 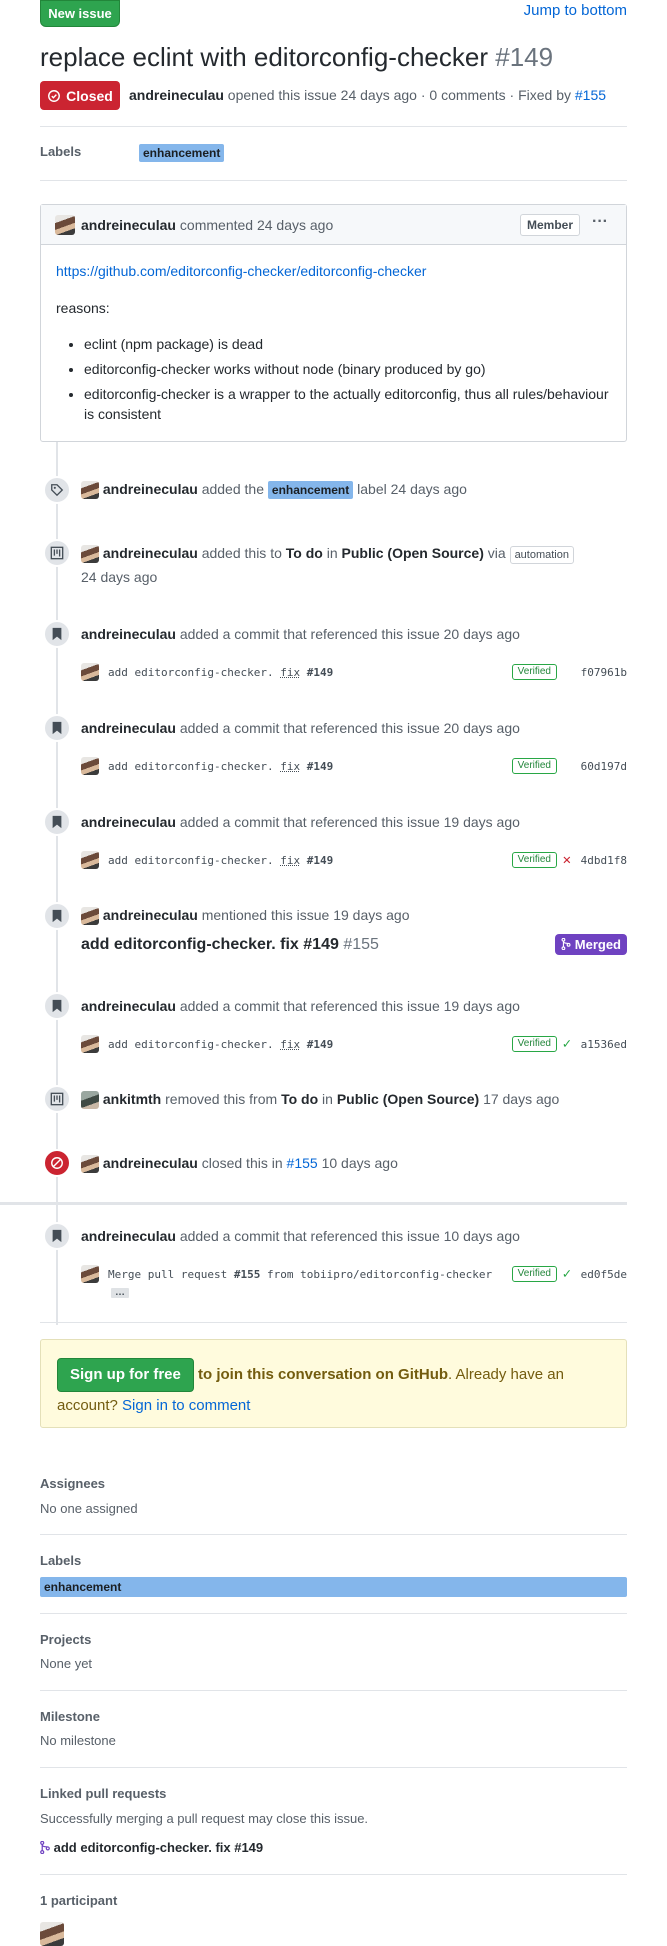 What do you see at coordinates (125, 1375) in the screenshot?
I see `sign-up-button: Sign up for free` at bounding box center [125, 1375].